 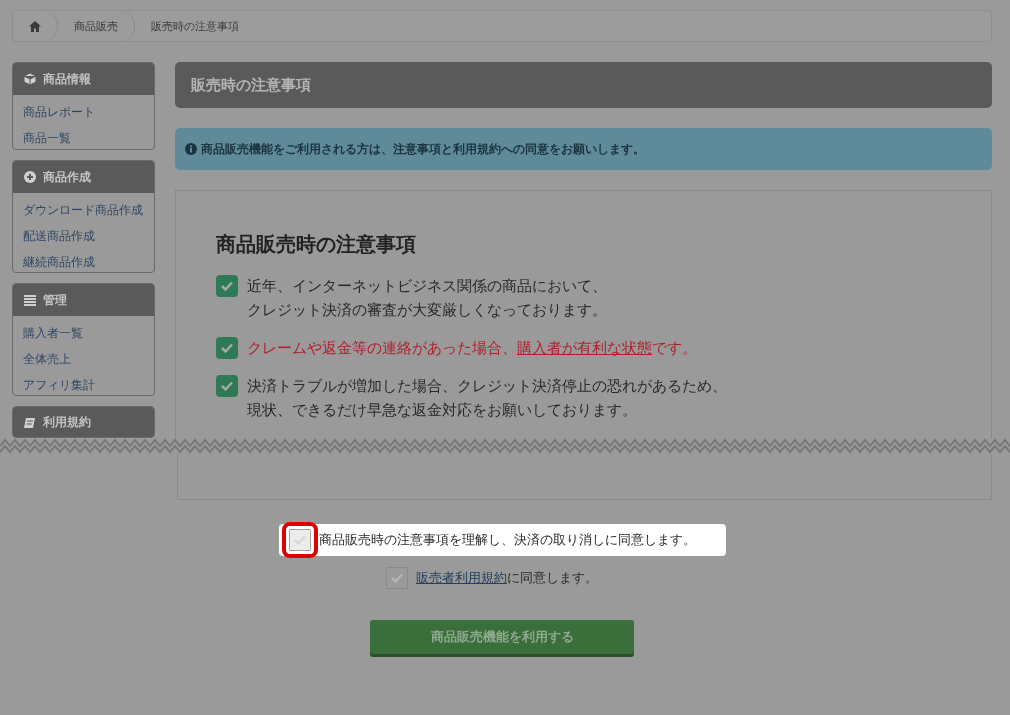 I want to click on sidebar-link: 商品一覧, so click(x=83, y=138).